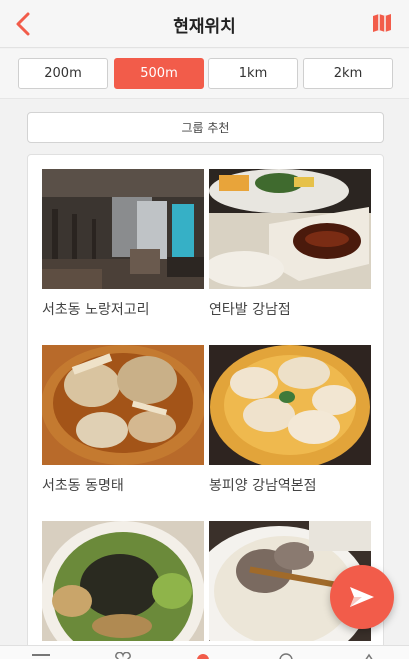  I want to click on distance-filter: 200m 500m 1km 2km, so click(204, 74).